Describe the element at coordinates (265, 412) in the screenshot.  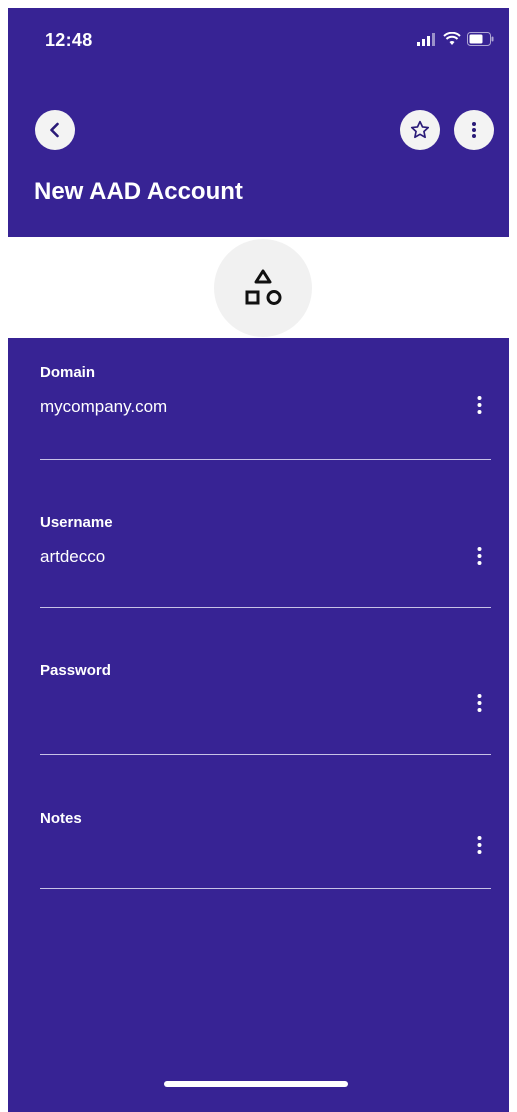
I see `domain-field: Domain mycompany.com` at that location.